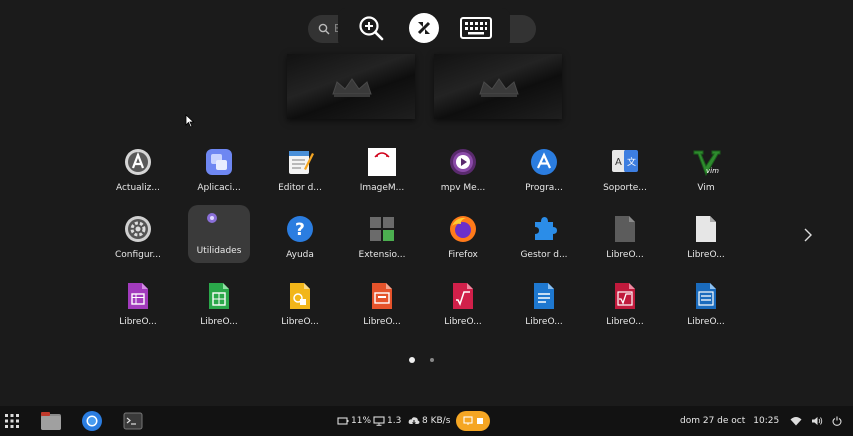  Describe the element at coordinates (51, 421) in the screenshot. I see `dock-files` at that location.